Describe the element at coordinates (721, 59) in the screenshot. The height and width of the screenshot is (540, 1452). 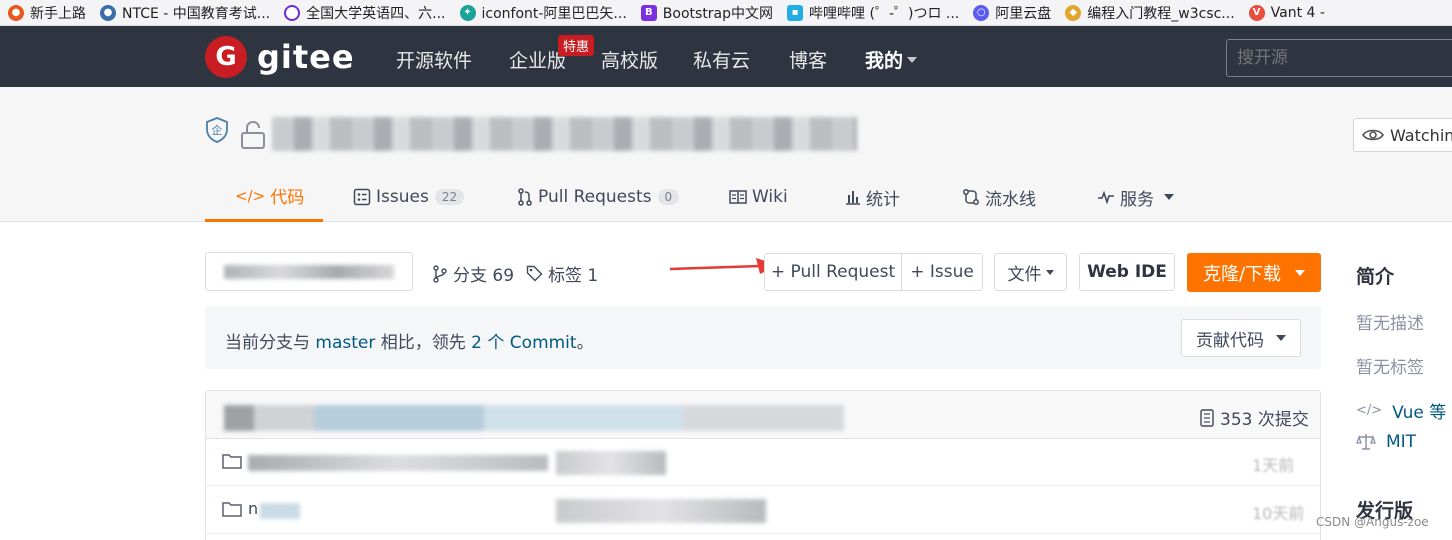
I see `nav-private-cloud: 私有云` at that location.